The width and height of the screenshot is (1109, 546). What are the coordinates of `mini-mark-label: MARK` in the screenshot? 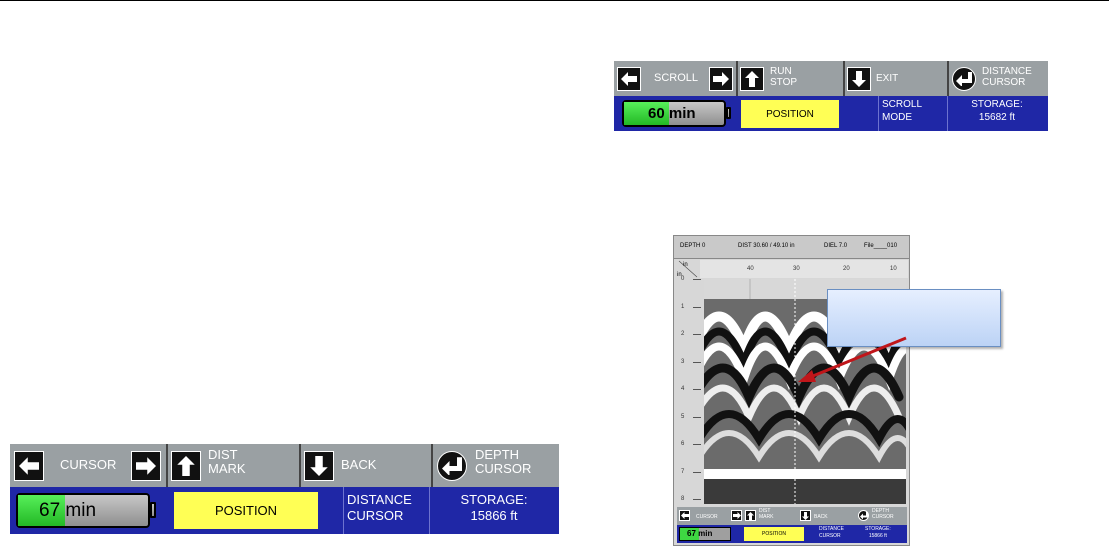 It's located at (766, 516).